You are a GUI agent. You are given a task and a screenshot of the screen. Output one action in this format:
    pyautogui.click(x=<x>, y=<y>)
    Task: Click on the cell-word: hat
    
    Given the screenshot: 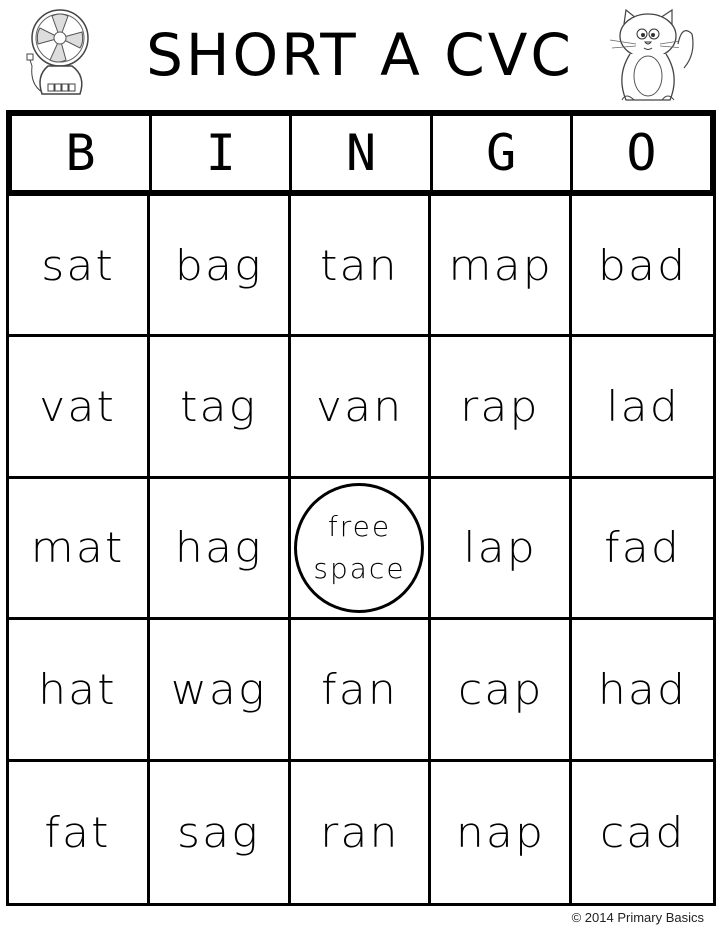 What is the action you would take?
    pyautogui.click(x=78, y=689)
    